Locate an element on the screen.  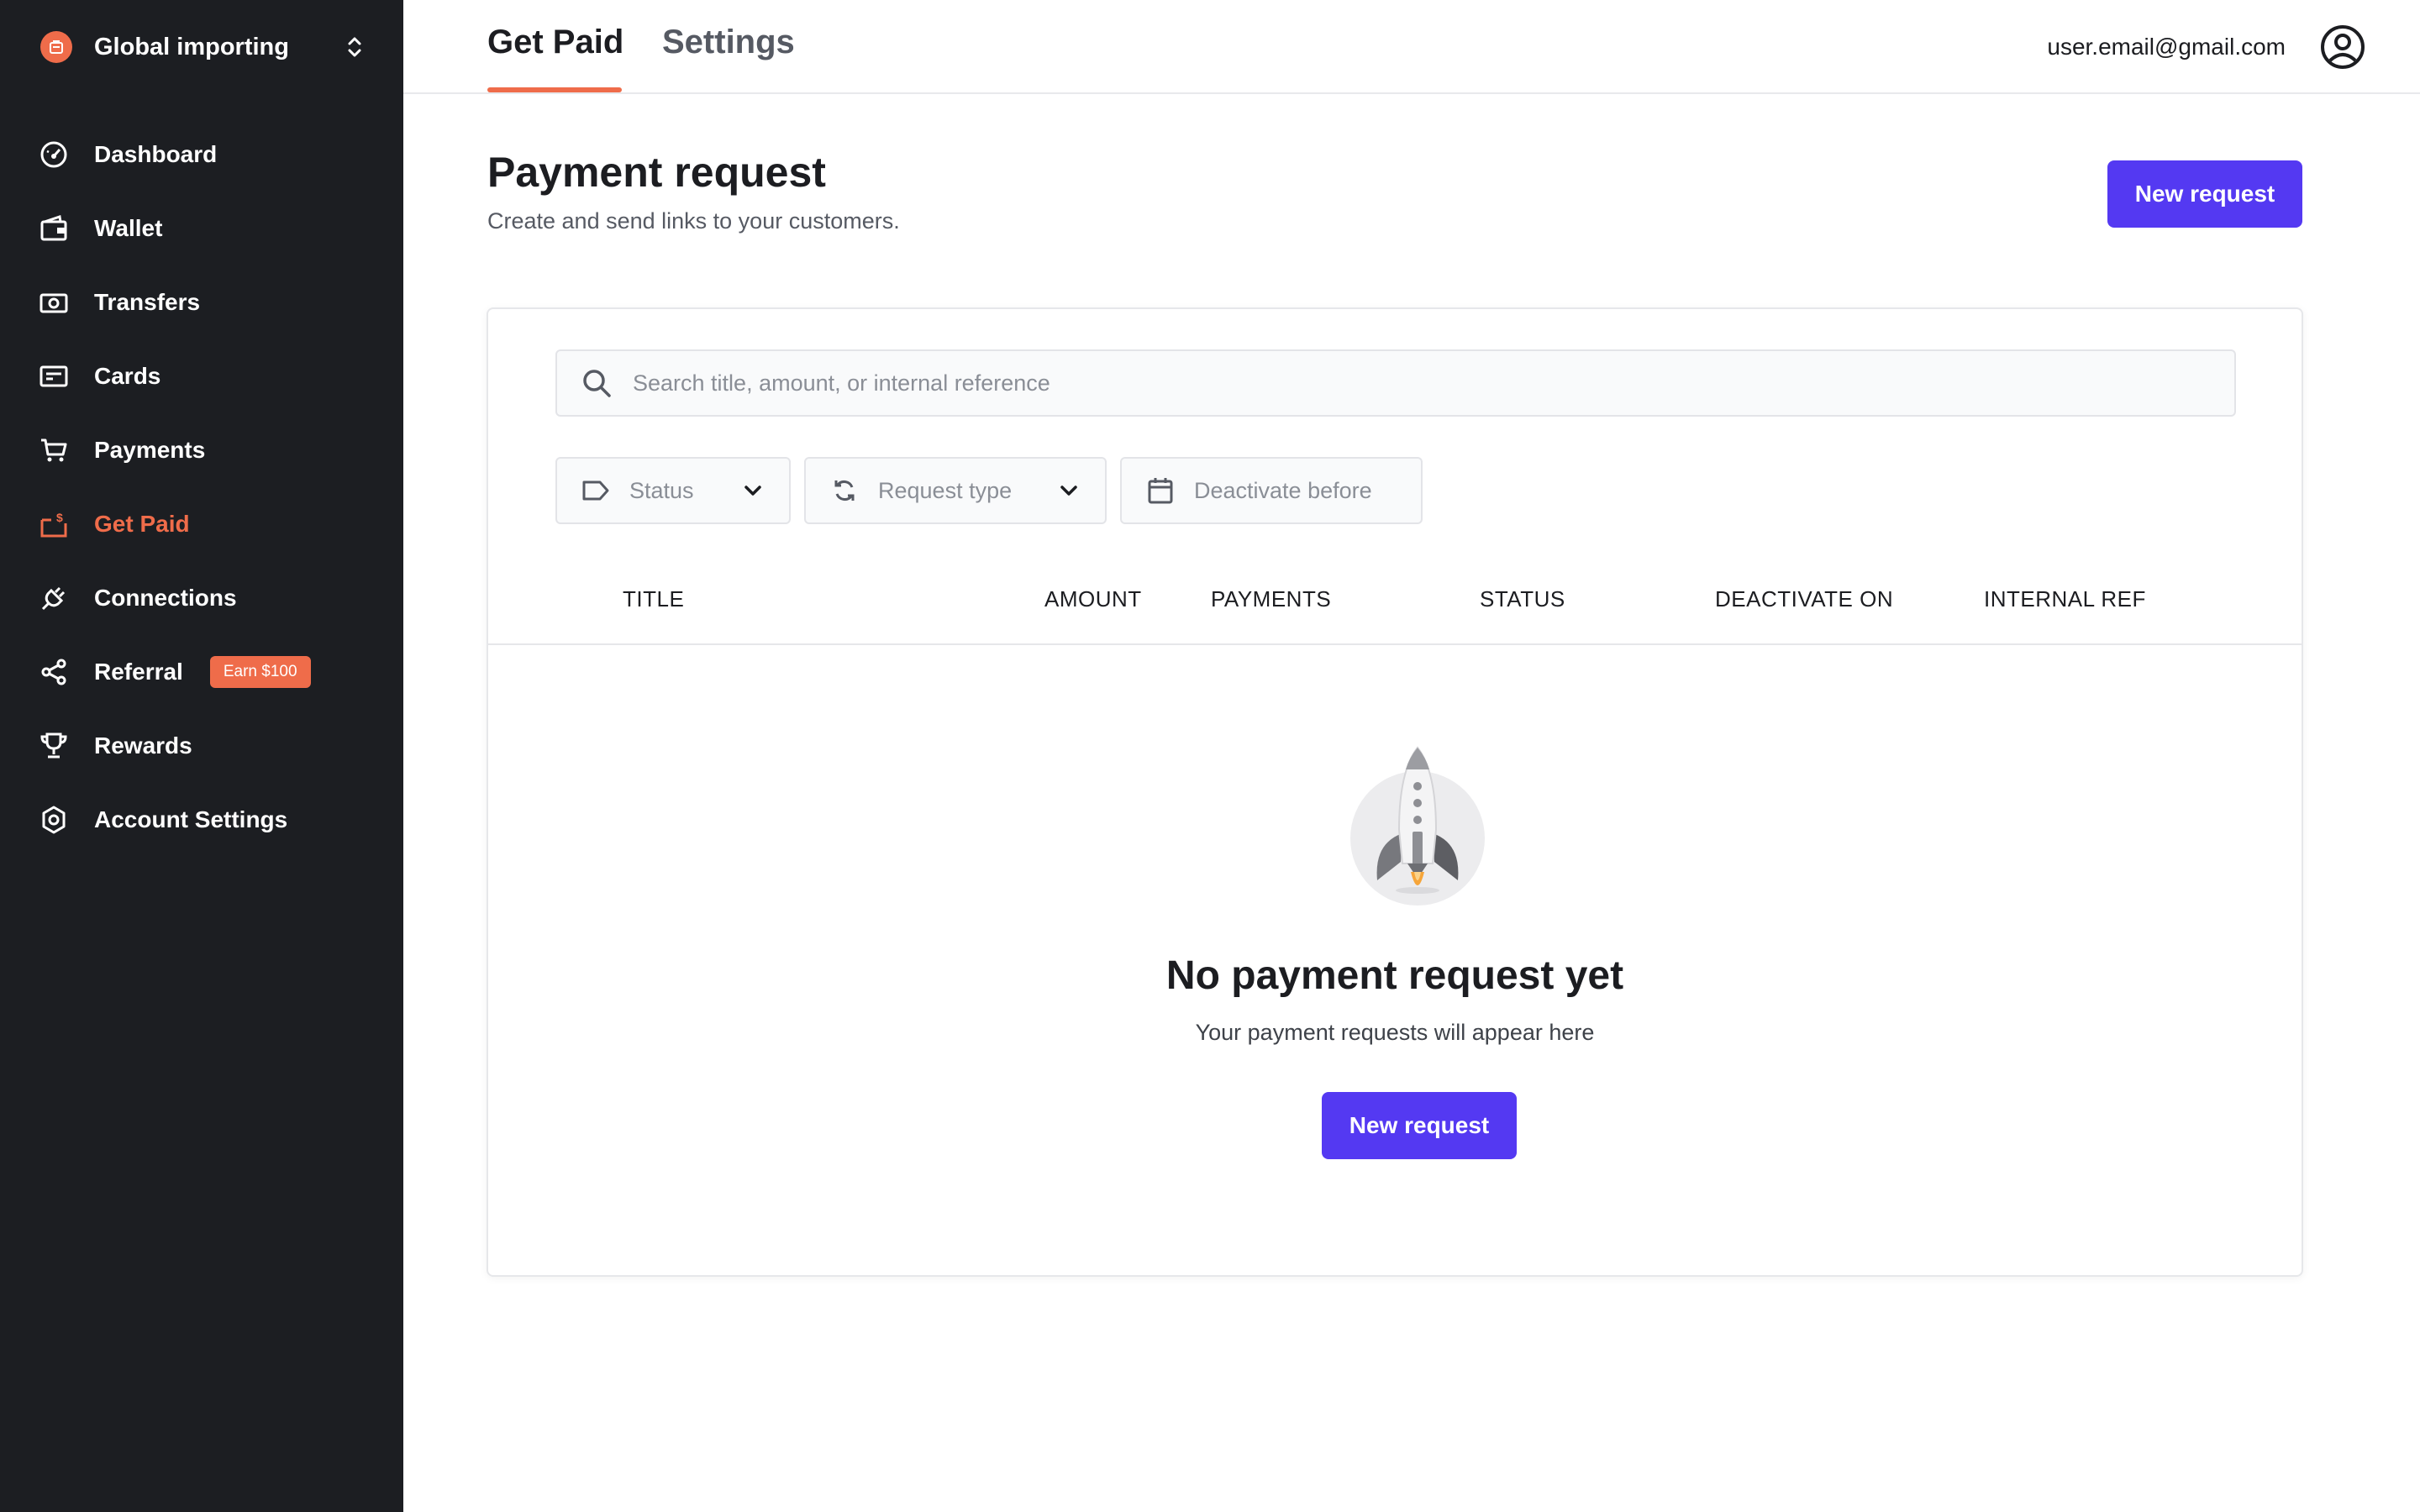
column-header-internal-ref: INTERNAL REF is located at coordinates (2065, 599).